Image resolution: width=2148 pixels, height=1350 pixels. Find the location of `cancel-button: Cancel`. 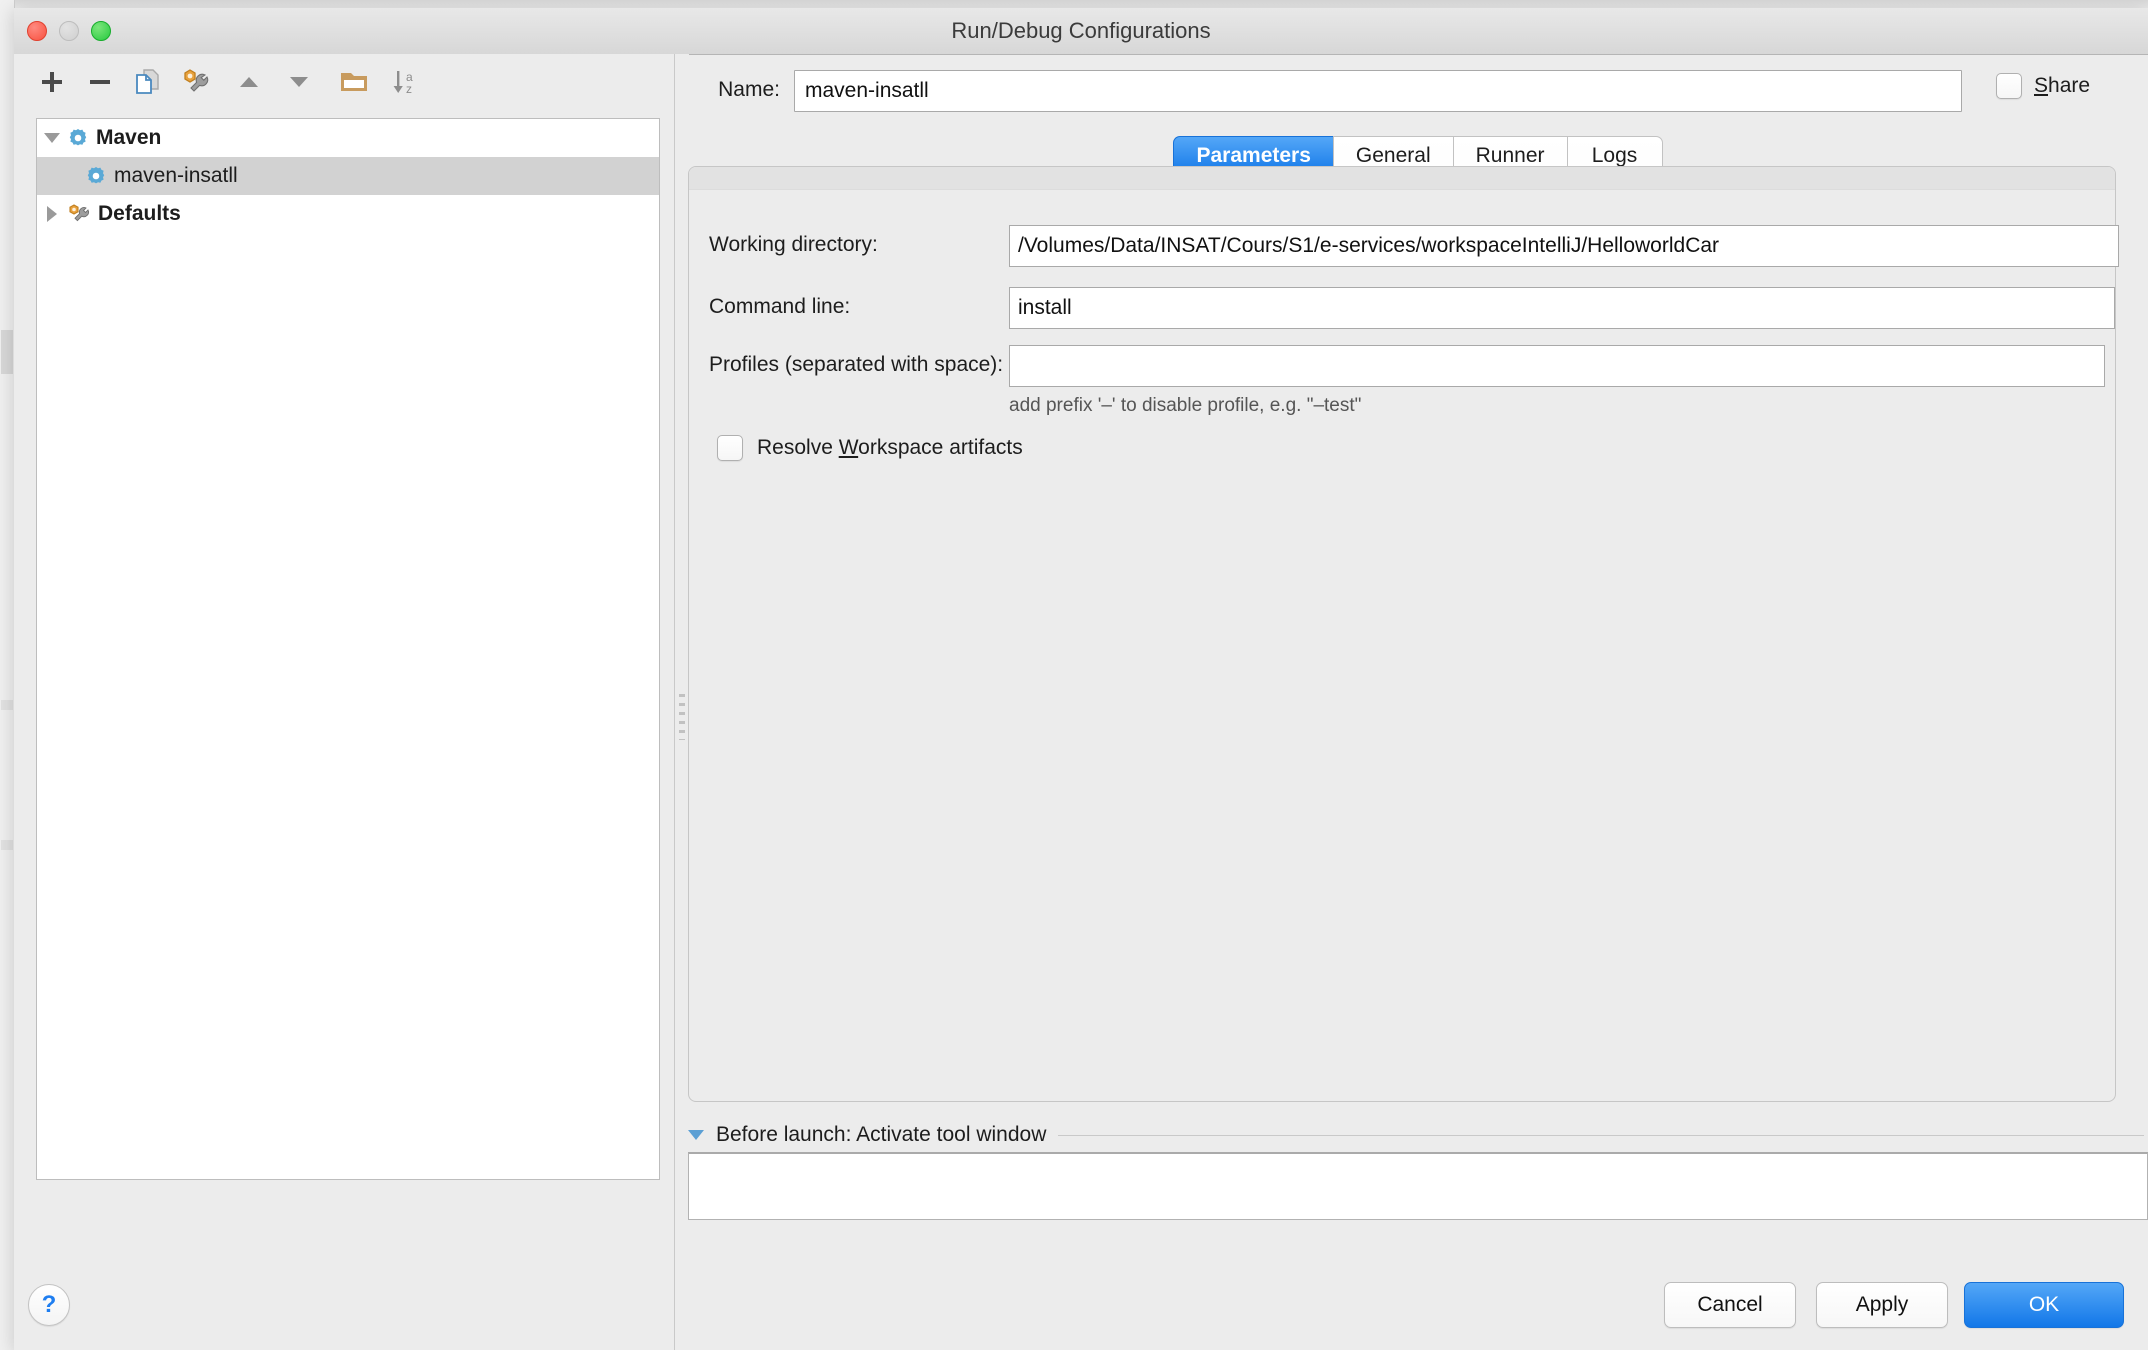

cancel-button: Cancel is located at coordinates (1730, 1305).